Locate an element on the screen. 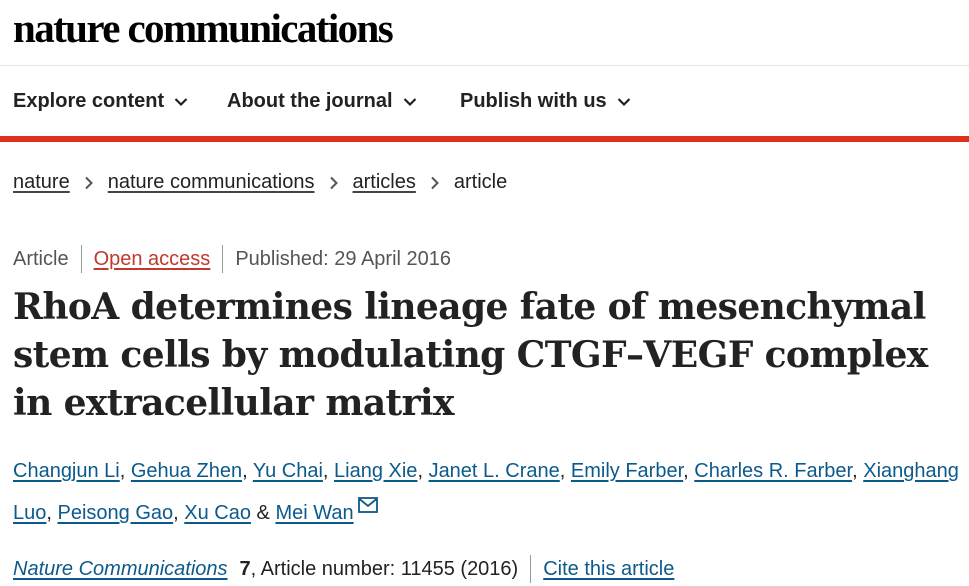  author-link: Yu Chai is located at coordinates (288, 471).